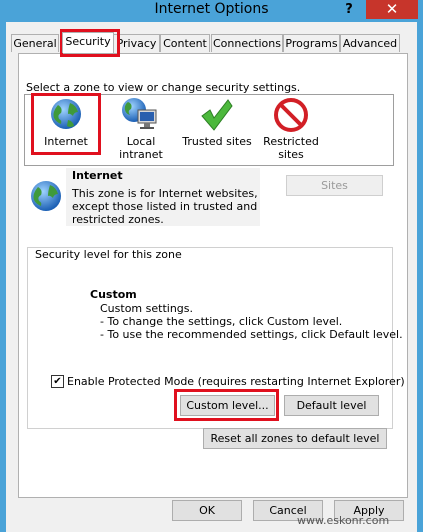 Image resolution: width=423 pixels, height=532 pixels. I want to click on zone-local-intranet, so click(140, 114).